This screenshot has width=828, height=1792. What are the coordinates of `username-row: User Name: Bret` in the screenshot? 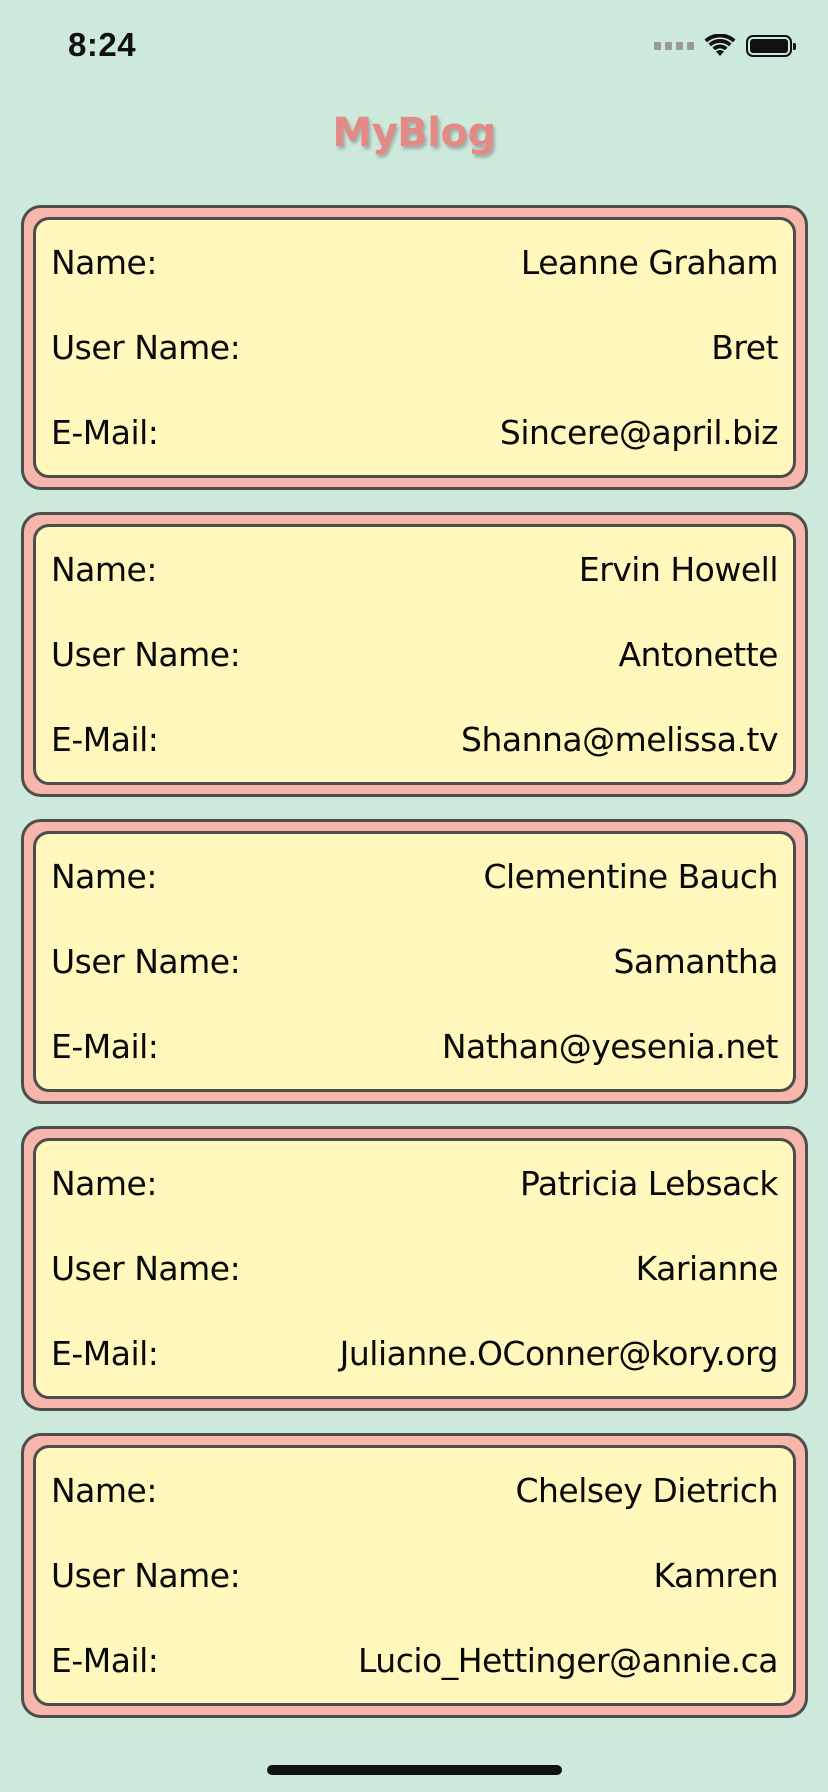 It's located at (414, 348).